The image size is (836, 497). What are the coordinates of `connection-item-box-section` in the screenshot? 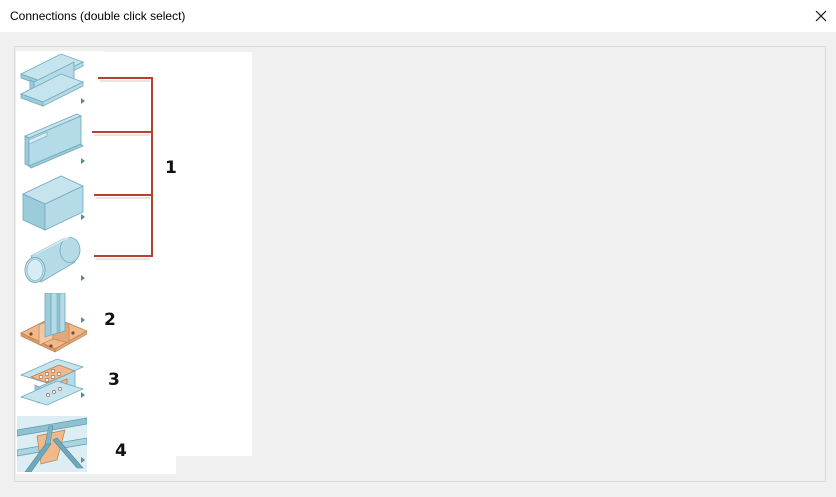 It's located at (52, 202).